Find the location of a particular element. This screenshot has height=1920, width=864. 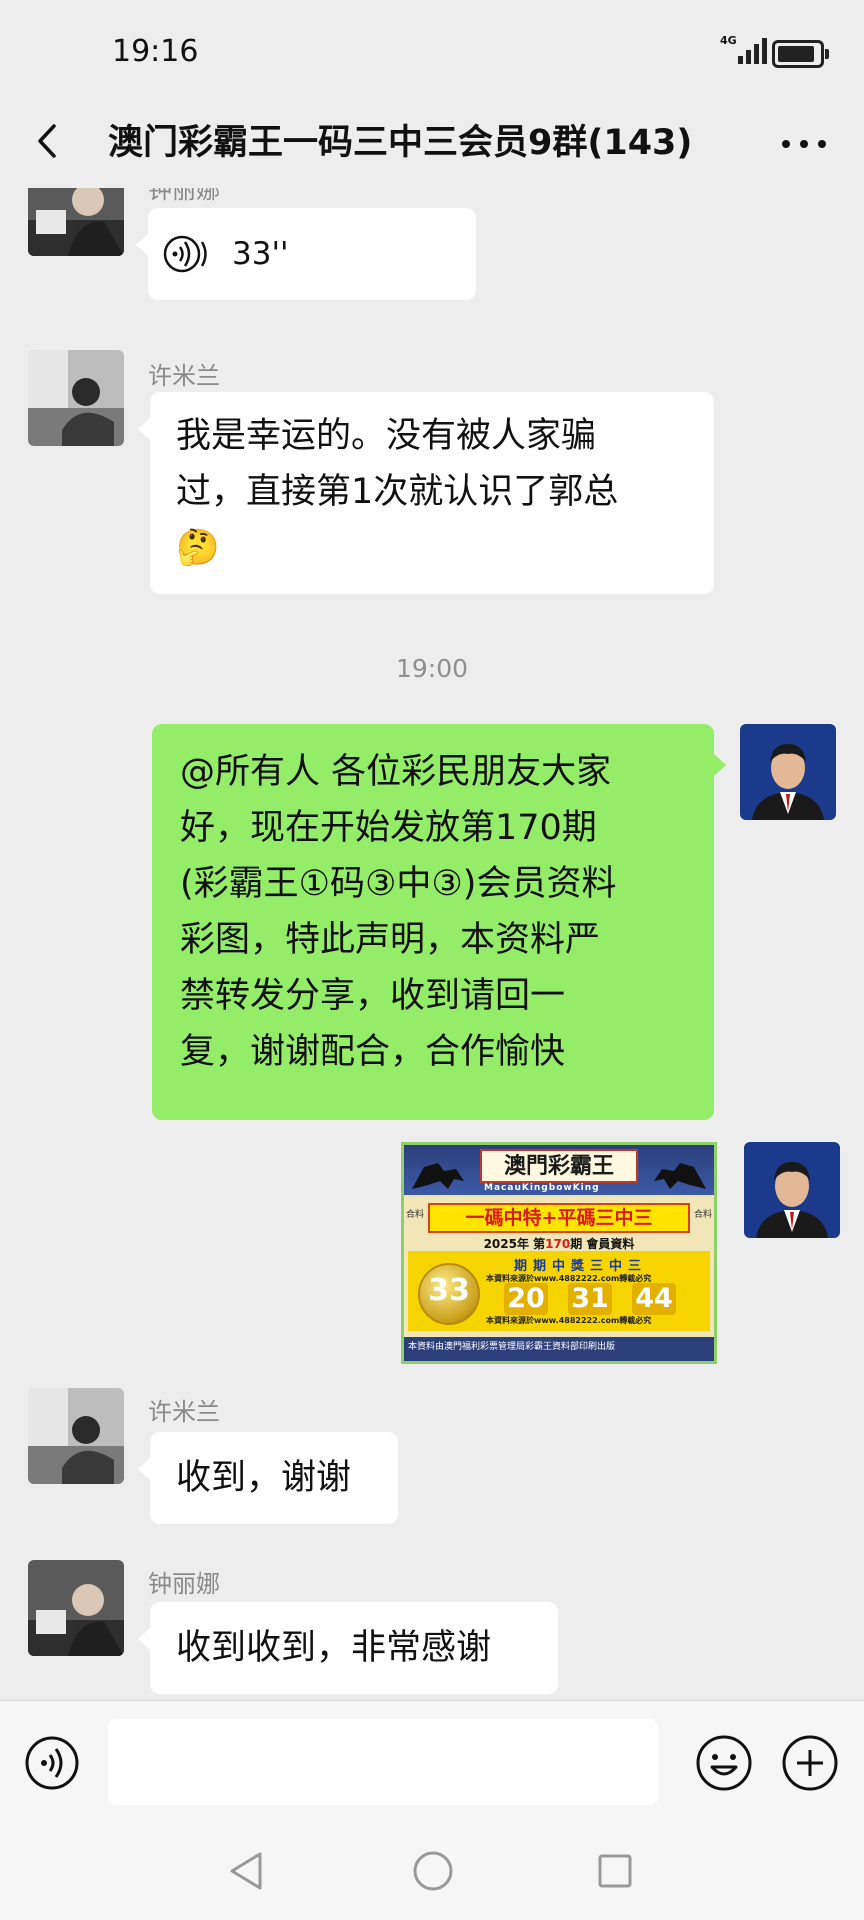

triangle-back-icon is located at coordinates (246, 1871).